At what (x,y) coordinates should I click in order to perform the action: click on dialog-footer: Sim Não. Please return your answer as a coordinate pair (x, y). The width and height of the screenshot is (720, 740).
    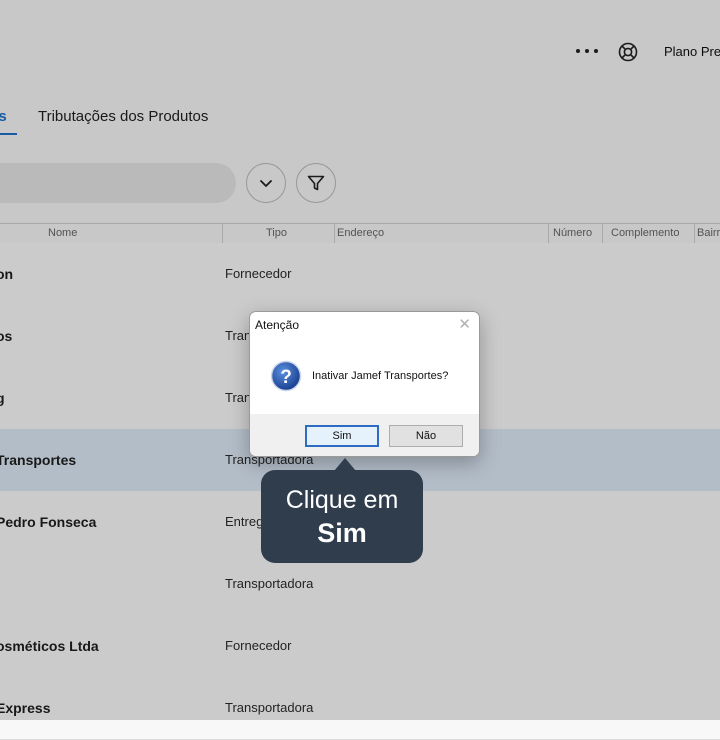
    Looking at the image, I should click on (364, 435).